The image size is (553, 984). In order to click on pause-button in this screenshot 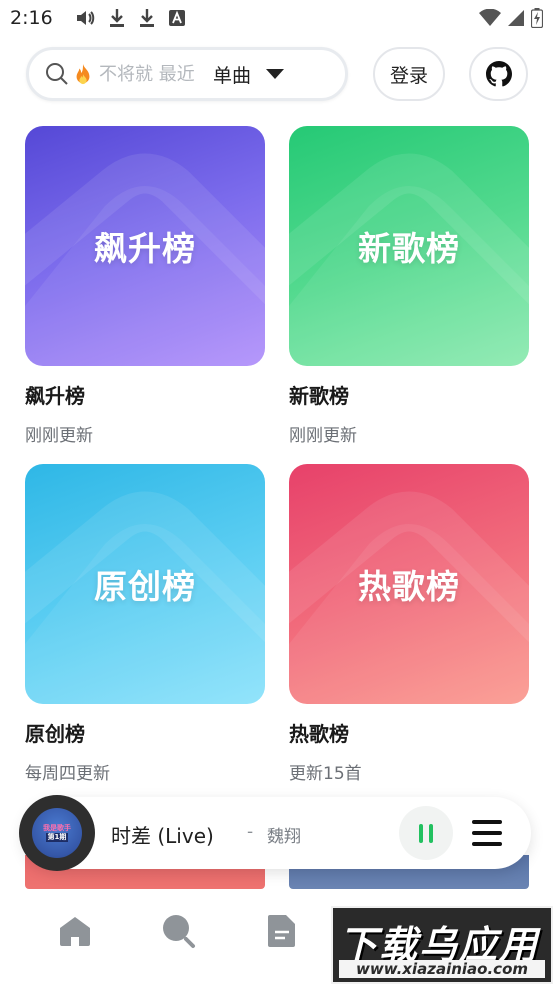, I will do `click(426, 833)`.